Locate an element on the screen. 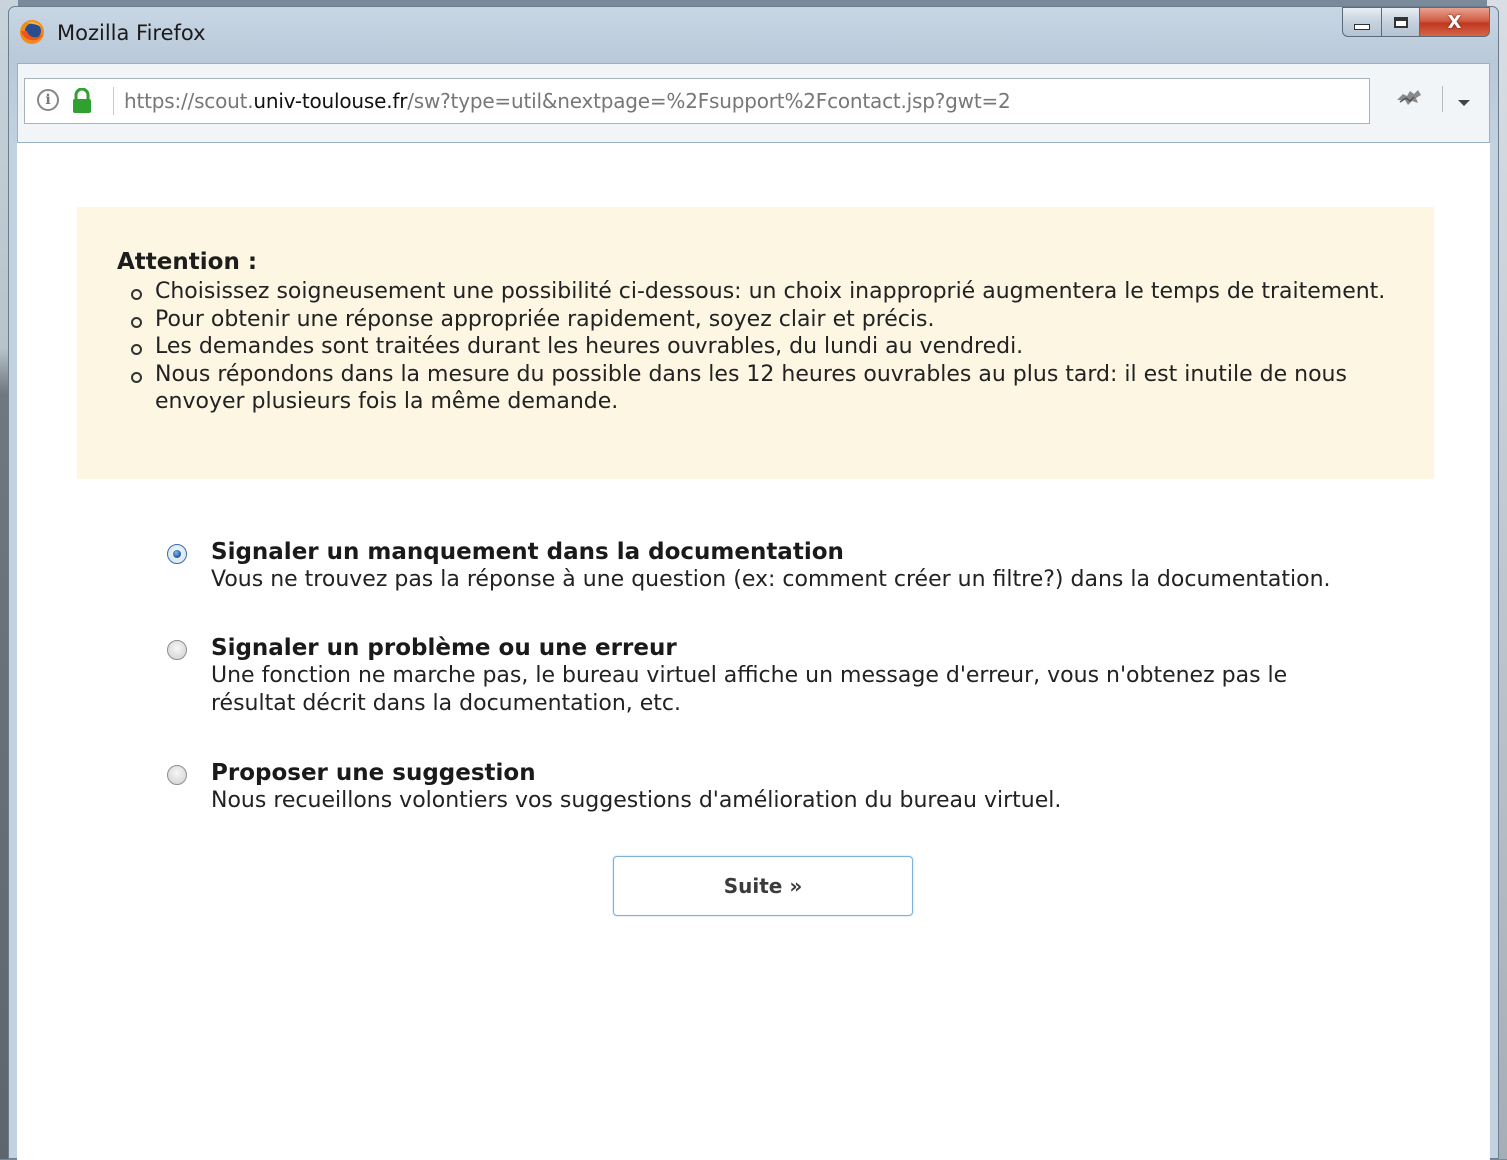  window-title: Mozilla Firefox is located at coordinates (131, 33).